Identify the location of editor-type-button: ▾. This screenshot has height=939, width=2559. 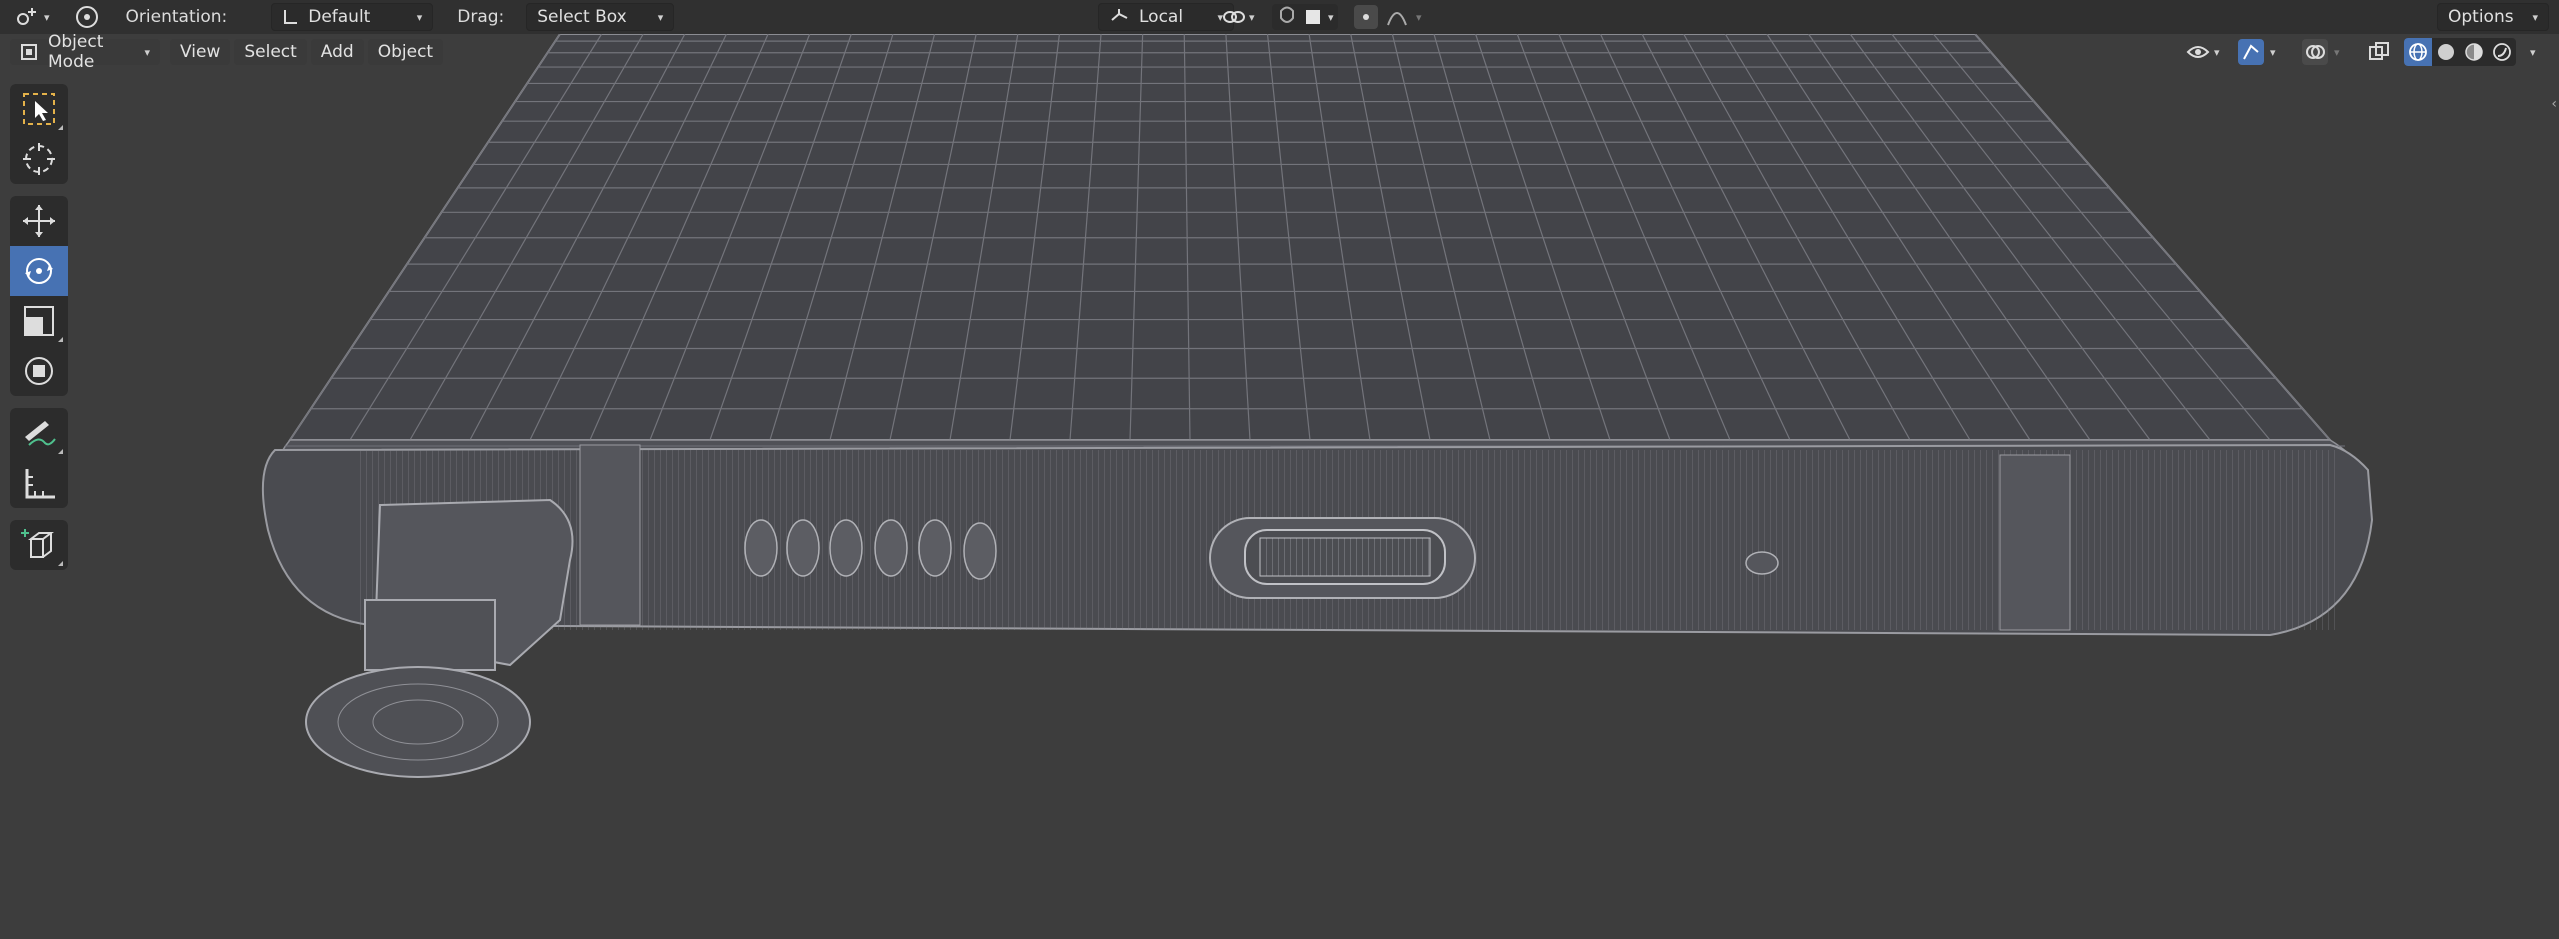
(32, 17).